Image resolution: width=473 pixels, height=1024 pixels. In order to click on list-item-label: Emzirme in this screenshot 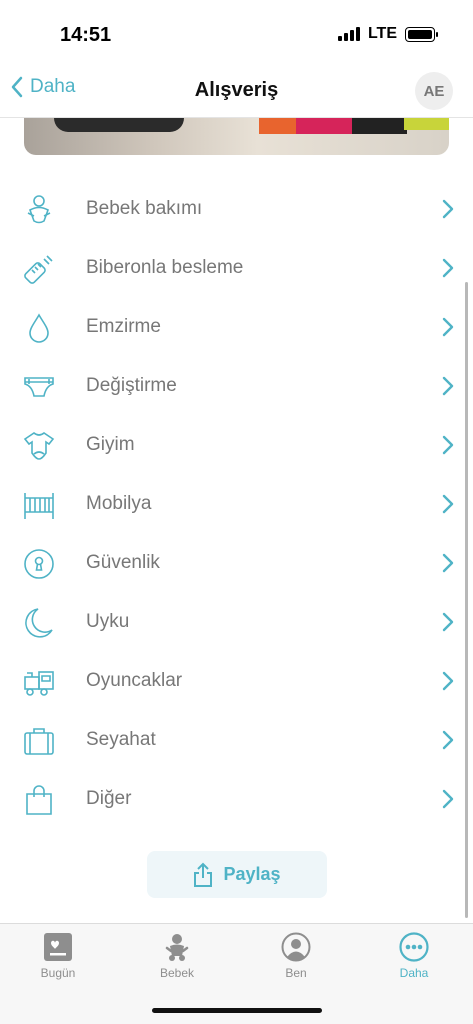, I will do `click(123, 326)`.